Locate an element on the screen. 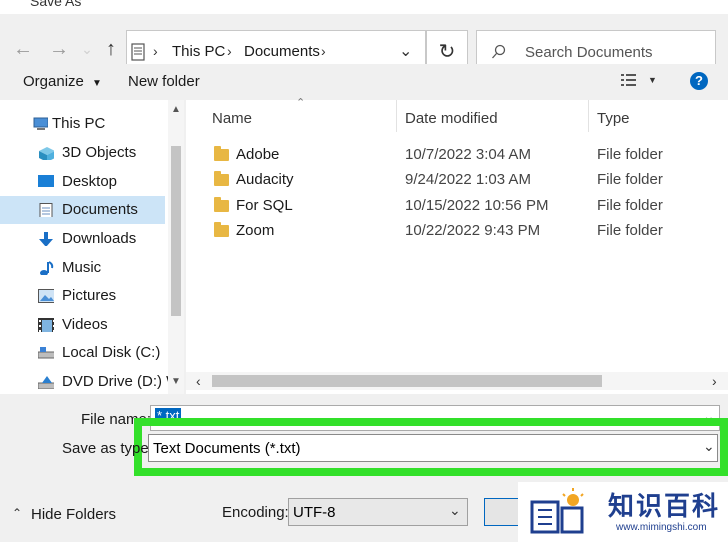 Image resolution: width=728 pixels, height=542 pixels. sort-ascending-icon: ⌃ is located at coordinates (301, 103).